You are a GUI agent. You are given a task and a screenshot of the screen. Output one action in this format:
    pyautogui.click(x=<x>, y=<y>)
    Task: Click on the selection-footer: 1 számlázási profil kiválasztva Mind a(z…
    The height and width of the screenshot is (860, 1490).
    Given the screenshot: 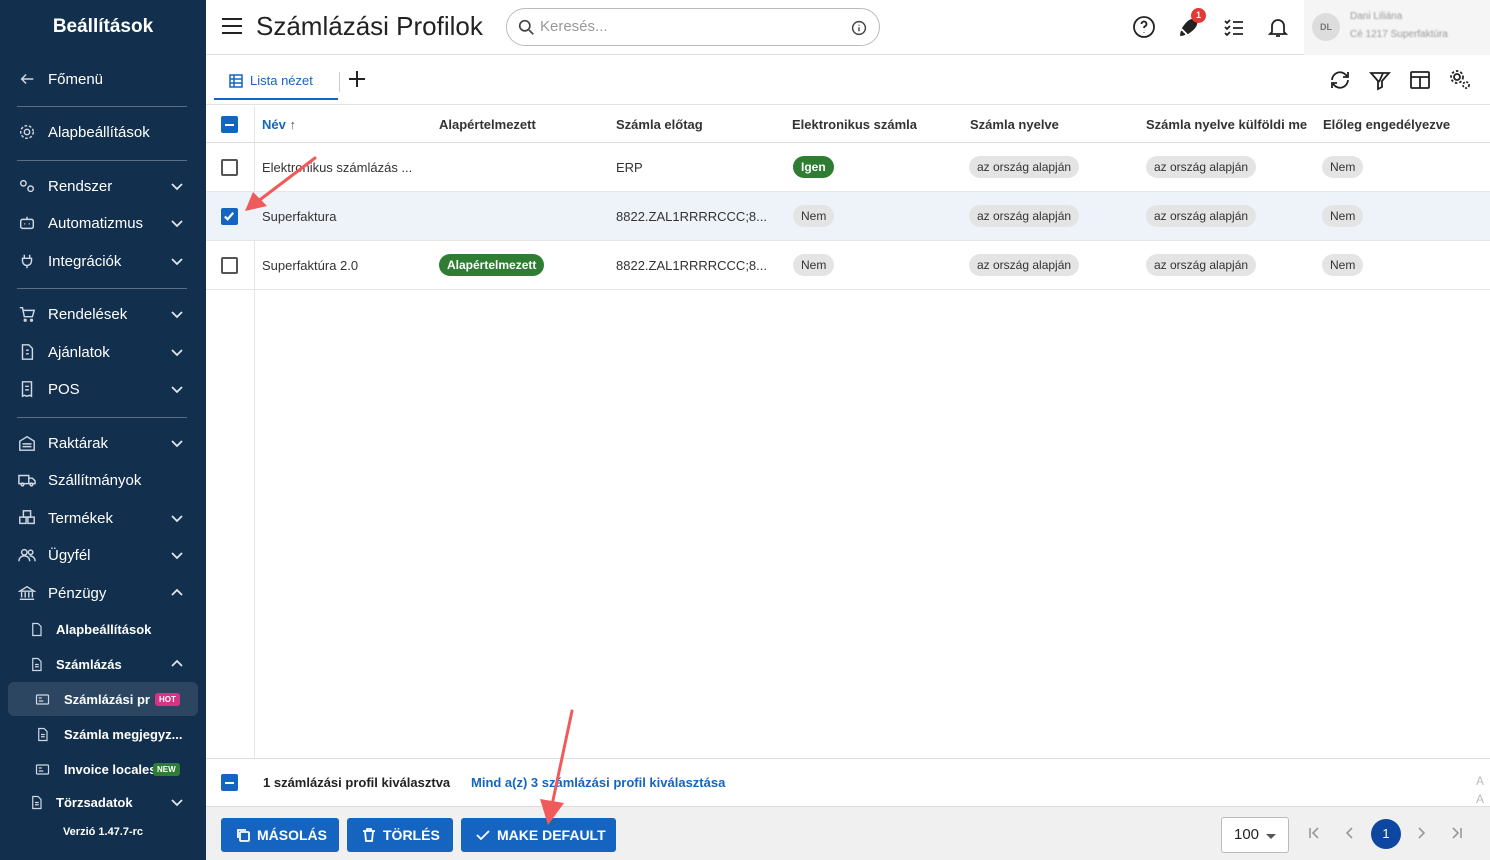 What is the action you would take?
    pyautogui.click(x=848, y=782)
    